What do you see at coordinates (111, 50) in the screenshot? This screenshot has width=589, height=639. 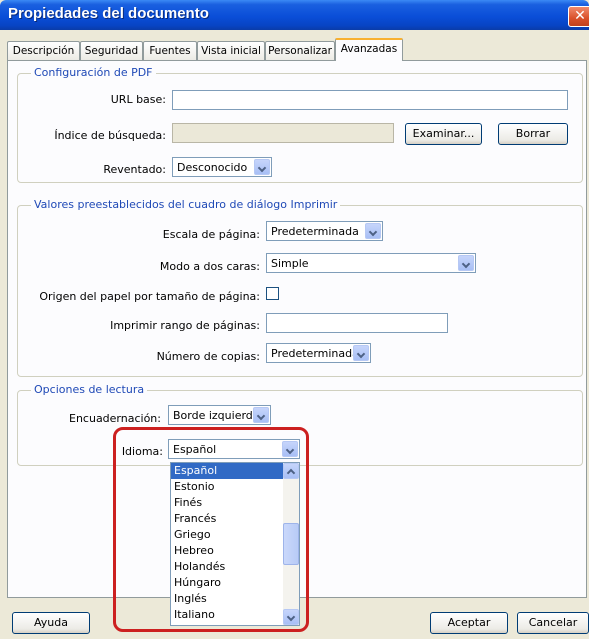 I see `tab-seguridad: Seguridad` at bounding box center [111, 50].